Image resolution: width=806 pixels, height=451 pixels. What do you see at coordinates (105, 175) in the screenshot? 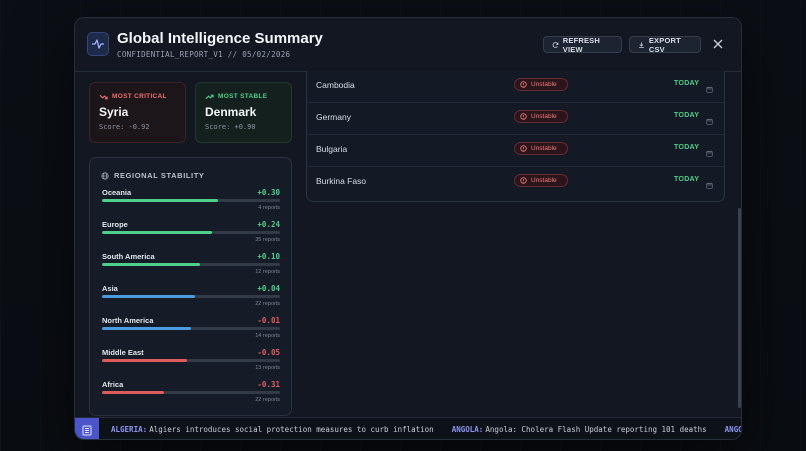
I see `globe-icon` at bounding box center [105, 175].